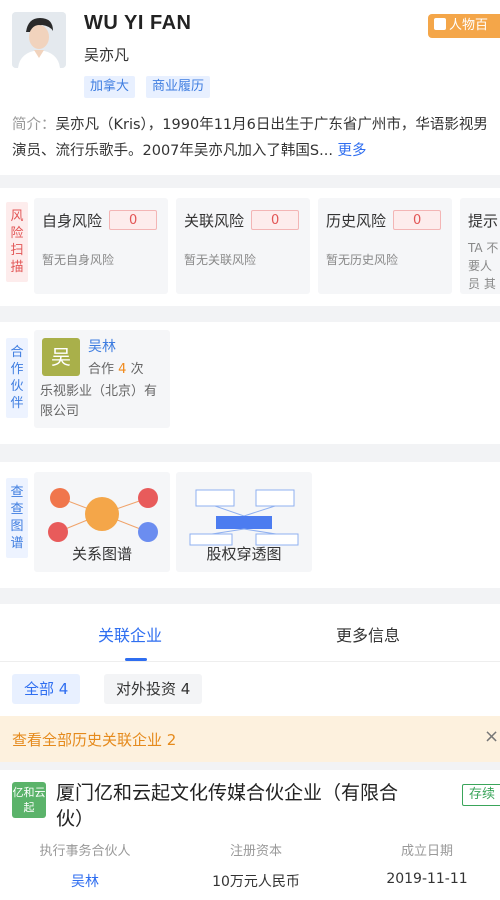  I want to click on risk-title: 关联风险, so click(214, 221).